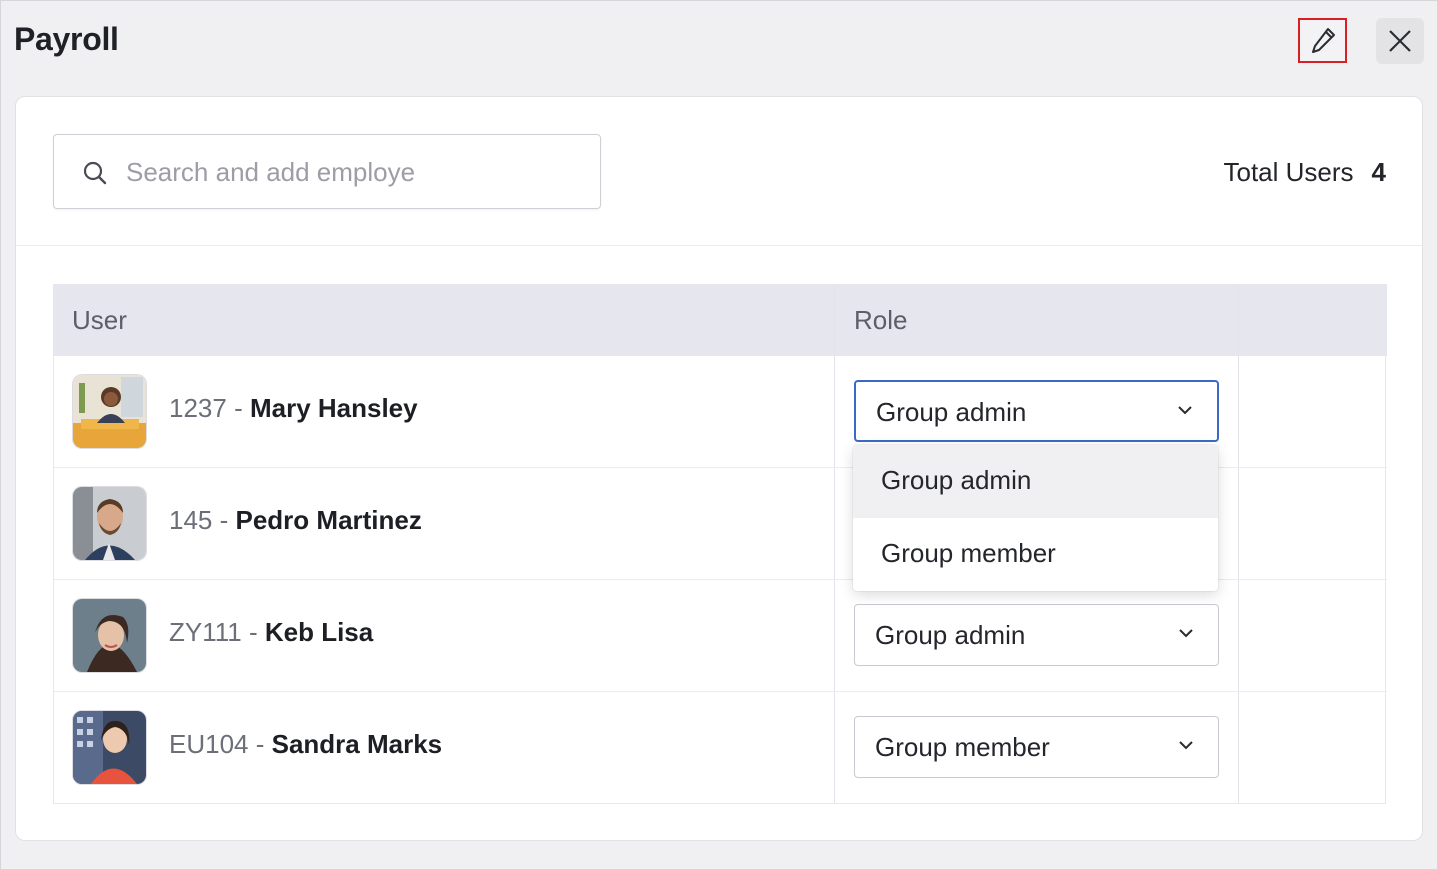 The width and height of the screenshot is (1438, 870). What do you see at coordinates (720, 320) in the screenshot?
I see `table-header: User Role` at bounding box center [720, 320].